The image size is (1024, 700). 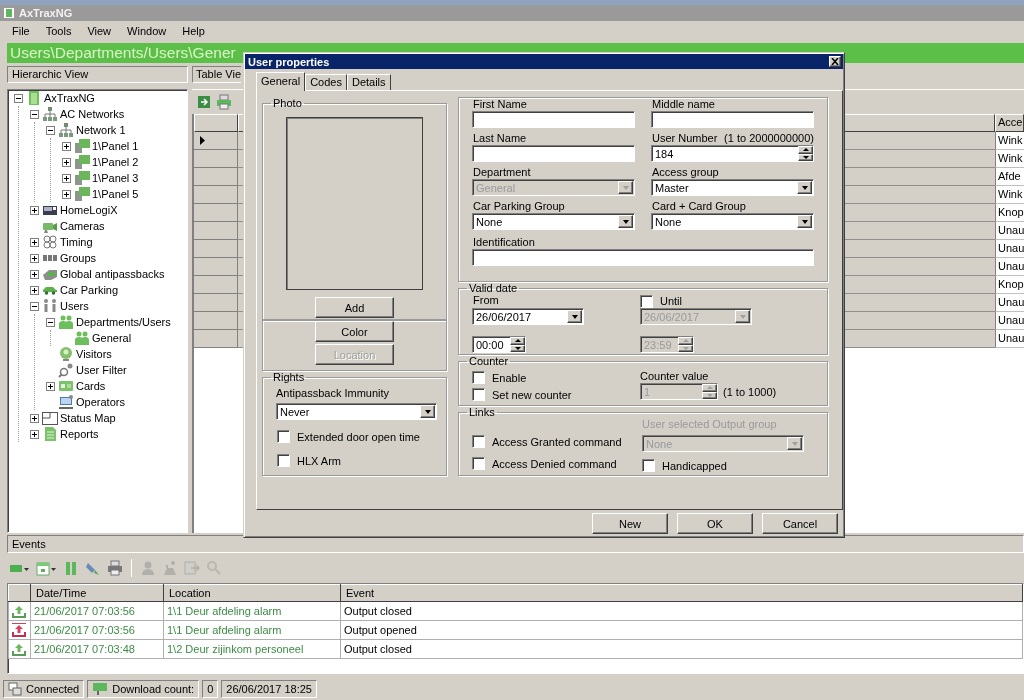 What do you see at coordinates (528, 316) in the screenshot?
I see `dropdown: 26/06/2017` at bounding box center [528, 316].